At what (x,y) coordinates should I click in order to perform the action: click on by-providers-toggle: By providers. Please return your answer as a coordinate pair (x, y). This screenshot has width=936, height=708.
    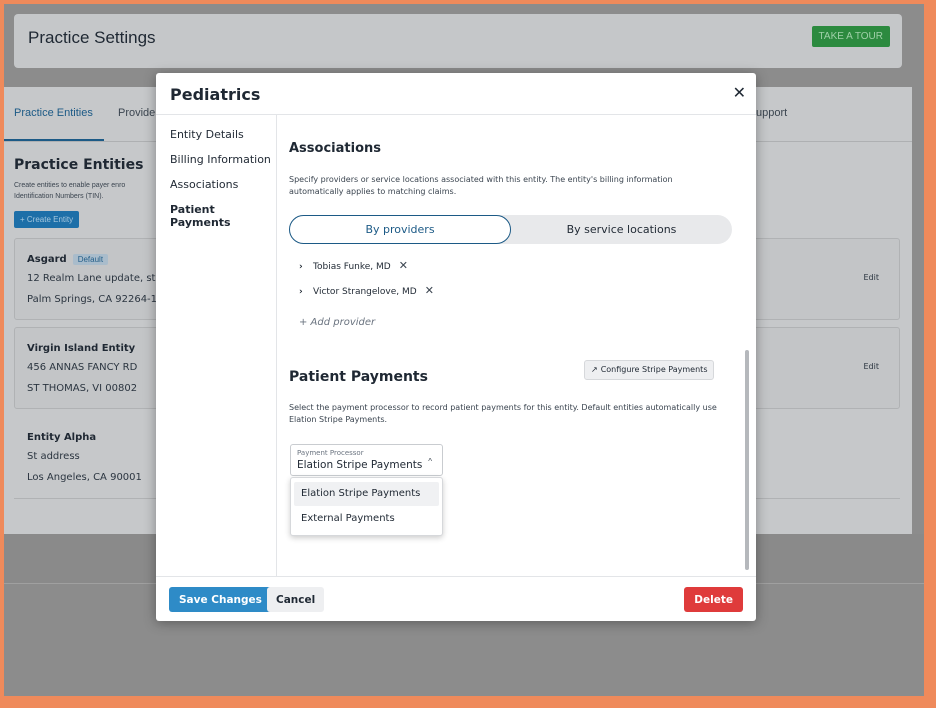
    Looking at the image, I should click on (400, 229).